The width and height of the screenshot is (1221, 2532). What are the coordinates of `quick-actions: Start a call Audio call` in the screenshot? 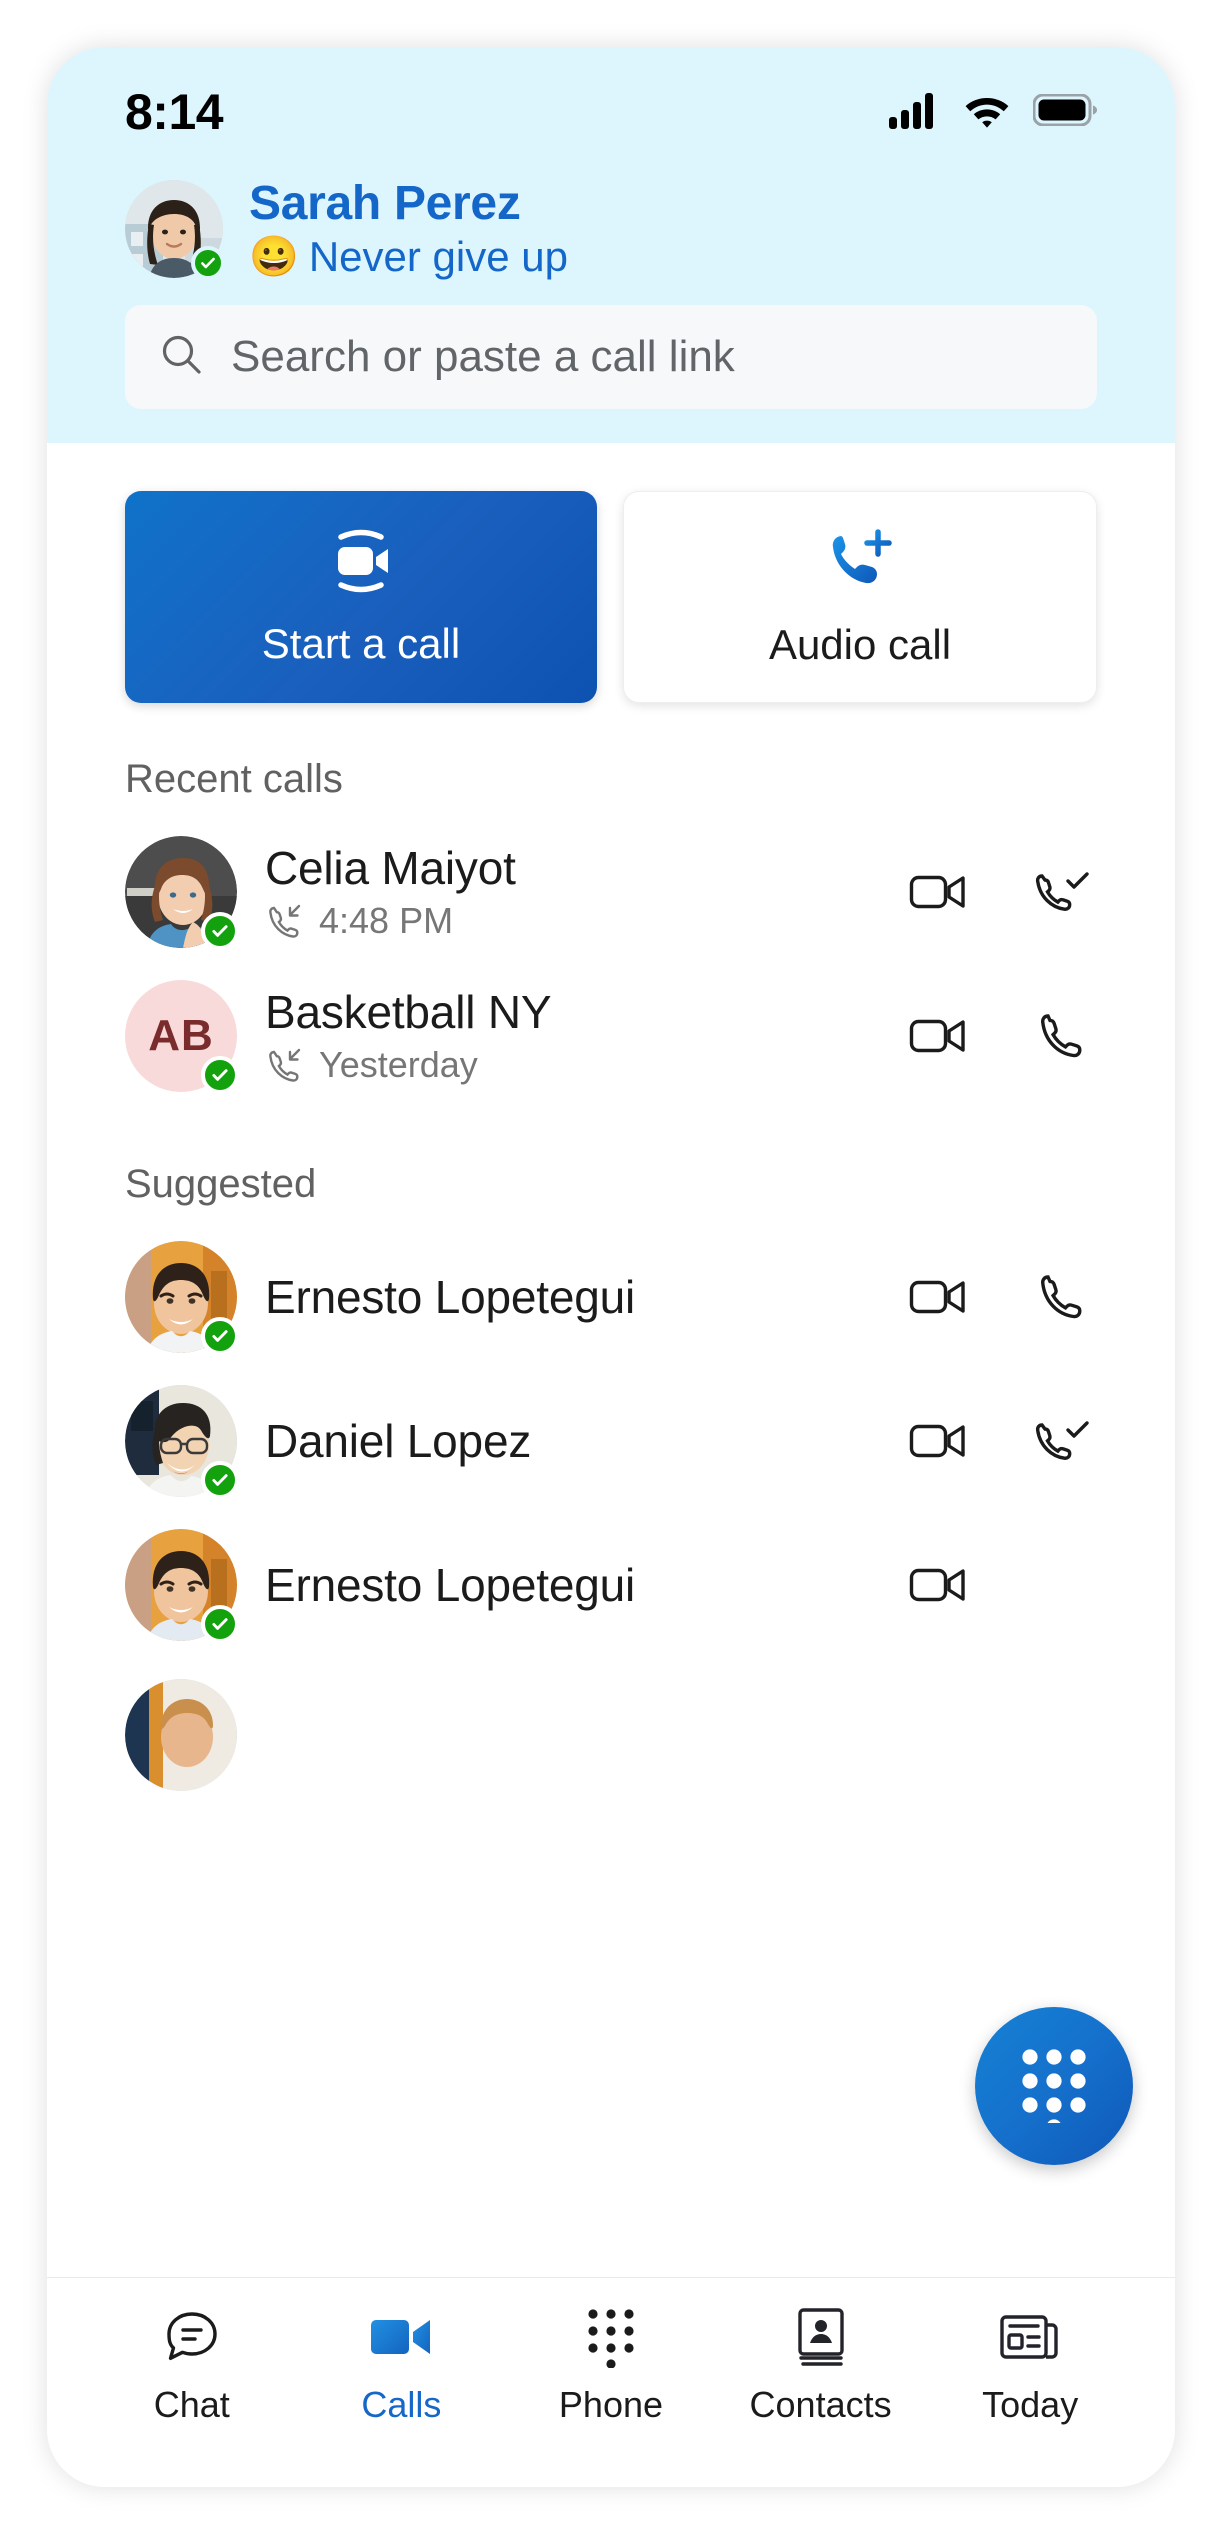 It's located at (611, 573).